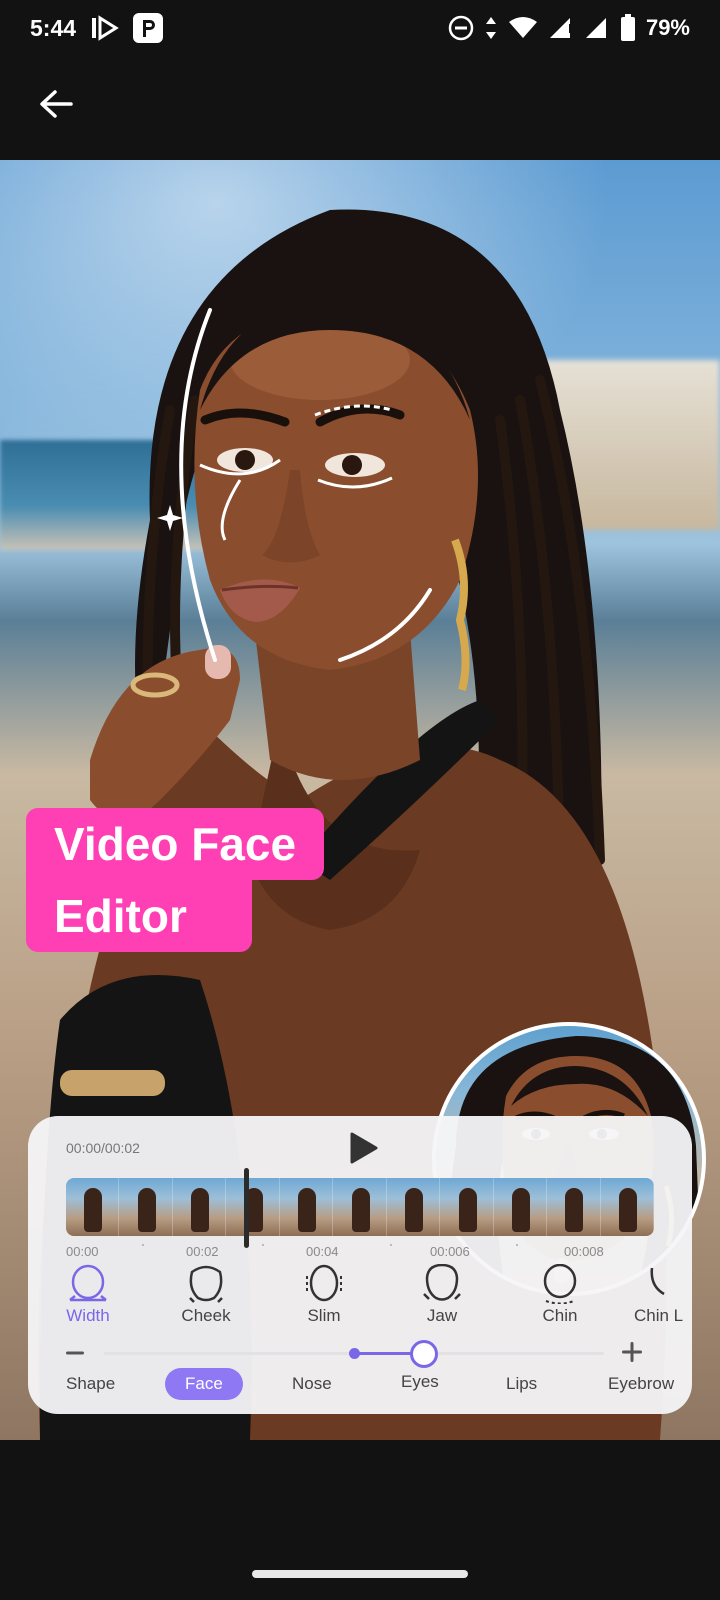 This screenshot has width=720, height=1600. What do you see at coordinates (88, 1283) in the screenshot?
I see `face-width-icon` at bounding box center [88, 1283].